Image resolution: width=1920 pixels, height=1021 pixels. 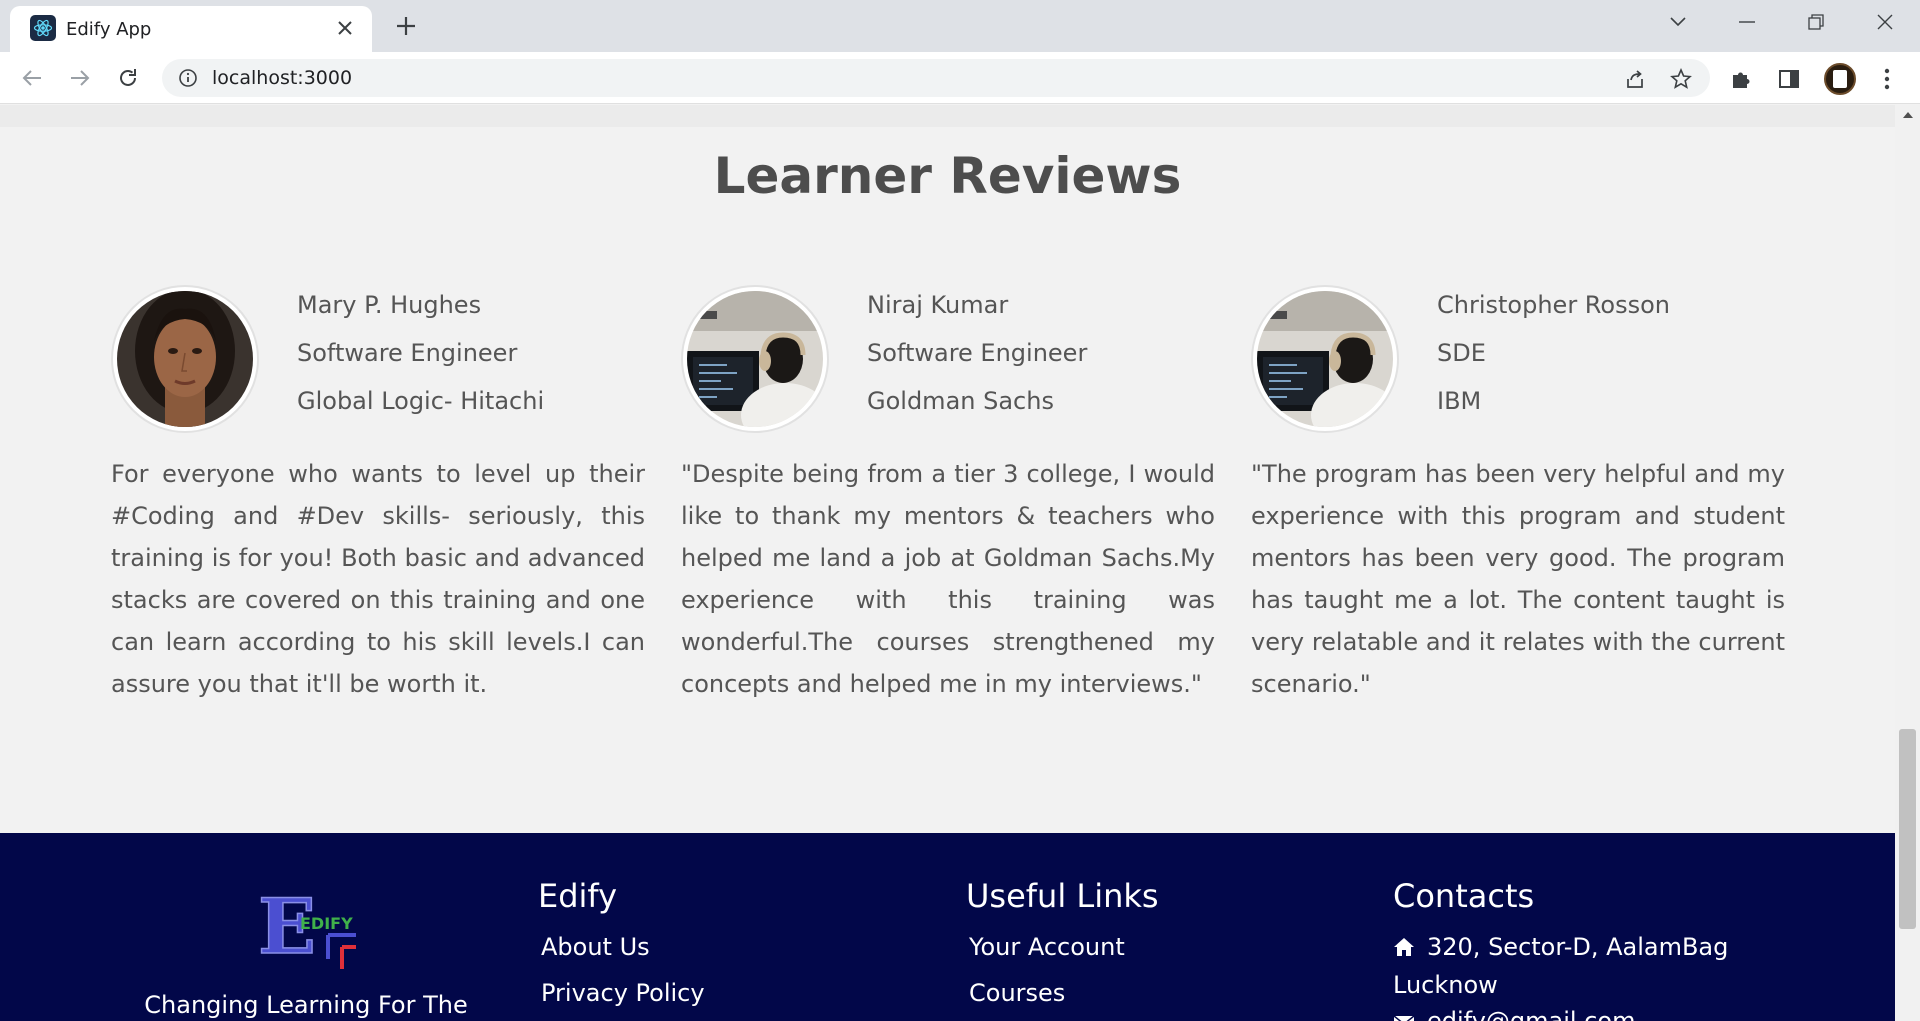 What do you see at coordinates (623, 952) in the screenshot?
I see `footer-link-about-us: About Us` at bounding box center [623, 952].